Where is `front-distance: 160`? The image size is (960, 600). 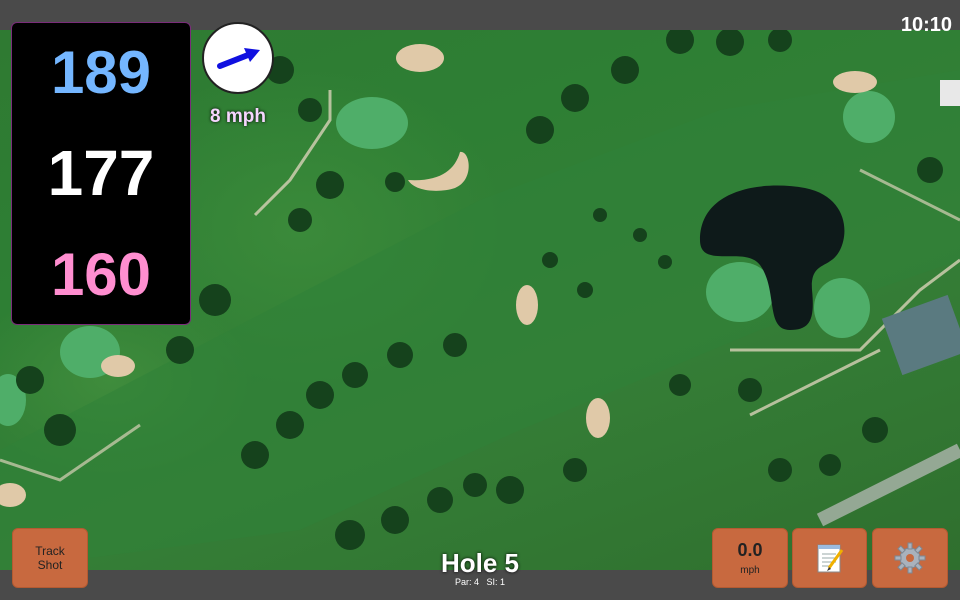
front-distance: 160 is located at coordinates (101, 275).